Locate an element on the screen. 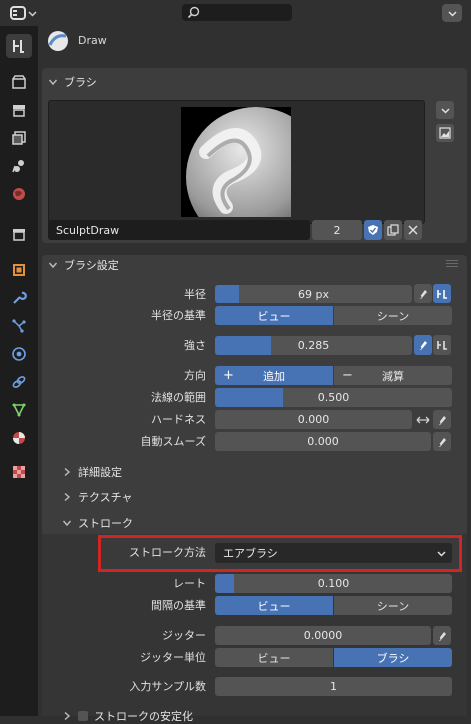 Image resolution: width=471 pixels, height=724 pixels. image-icon is located at coordinates (445, 133).